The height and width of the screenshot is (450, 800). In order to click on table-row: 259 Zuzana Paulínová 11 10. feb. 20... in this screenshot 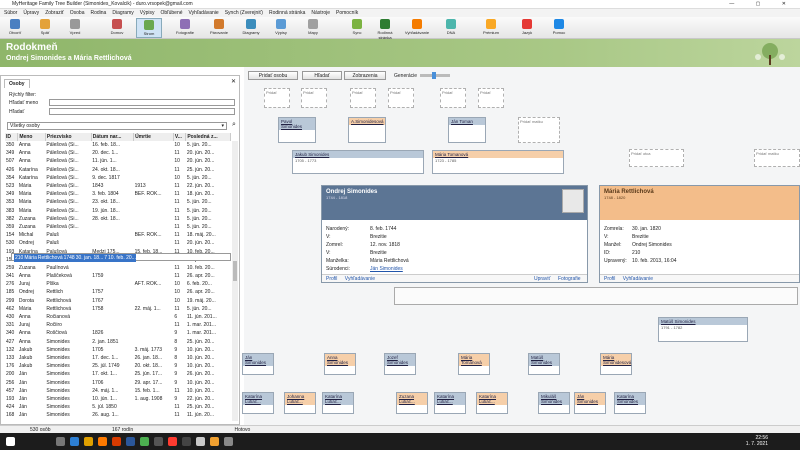, I will do `click(118, 268)`.